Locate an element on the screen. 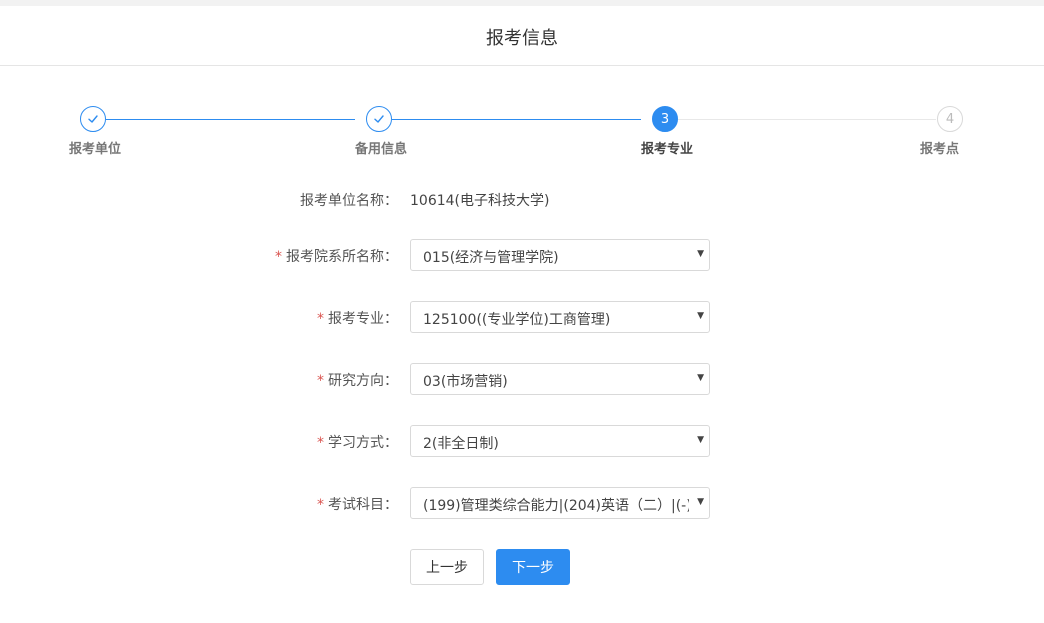  exam-subjects-label-wrap: * 考试科目： is located at coordinates (357, 504).